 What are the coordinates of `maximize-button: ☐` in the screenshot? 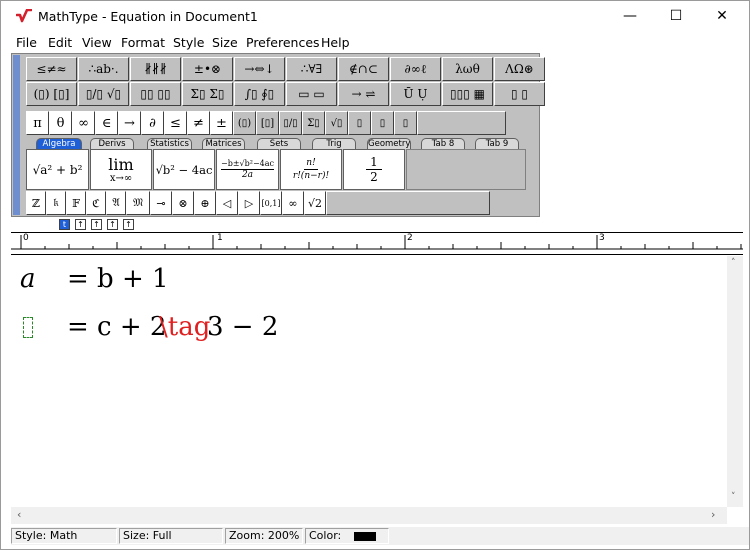 It's located at (676, 16).